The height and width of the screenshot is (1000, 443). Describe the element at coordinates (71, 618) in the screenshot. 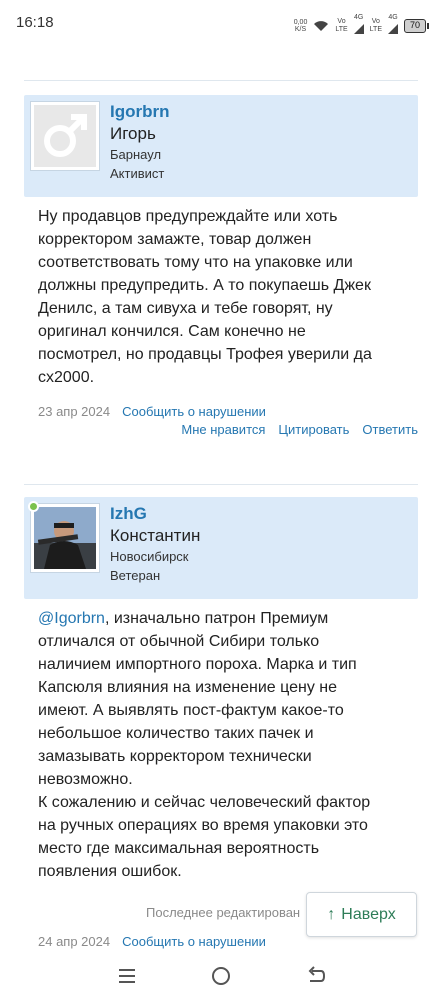

I see `mention-link: @Igorbrn` at that location.